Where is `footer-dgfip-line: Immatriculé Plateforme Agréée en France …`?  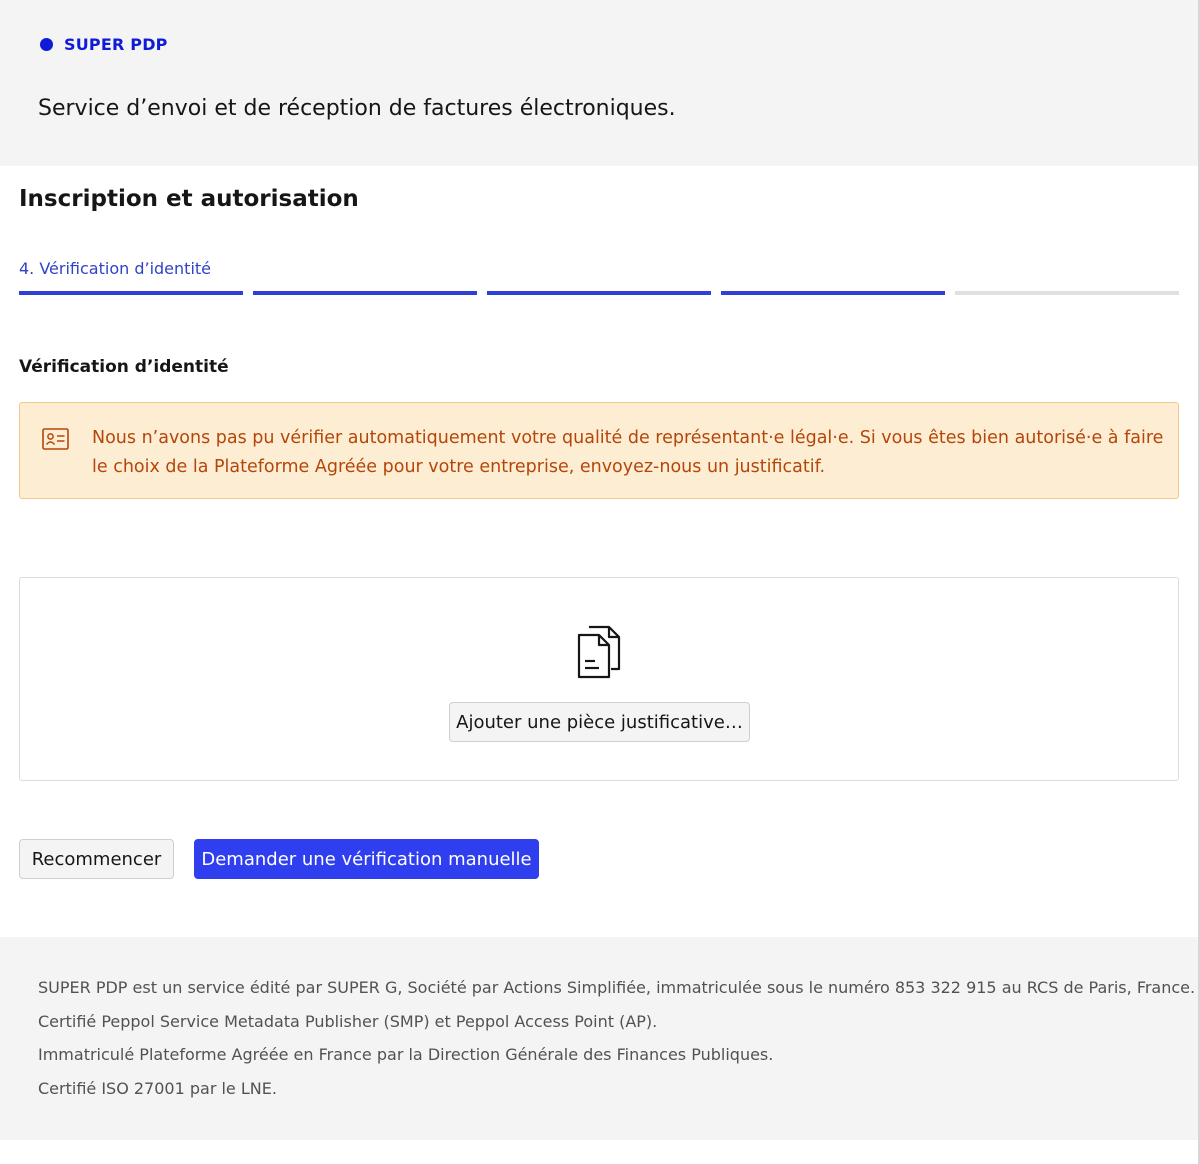 footer-dgfip-line: Immatriculé Plateforme Agréée en France … is located at coordinates (406, 1054).